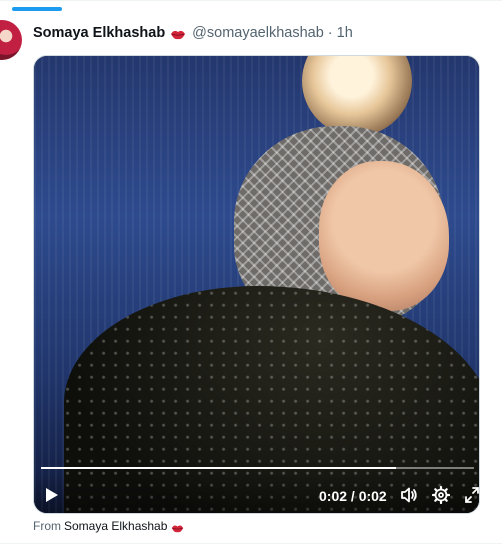 Image resolution: width=502 pixels, height=545 pixels. Describe the element at coordinates (115, 526) in the screenshot. I see `attribution-author: Somaya Elkhashab` at that location.